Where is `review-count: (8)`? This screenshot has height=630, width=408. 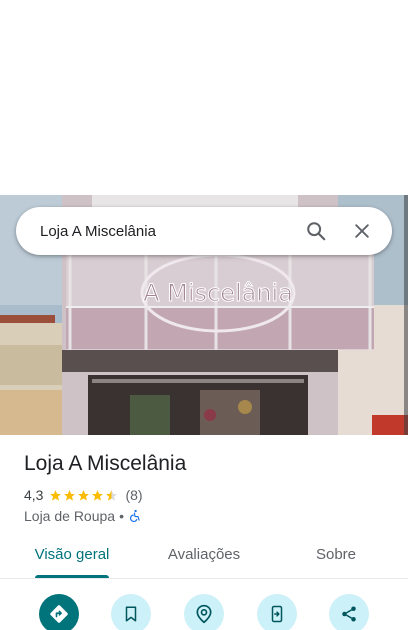
review-count: (8) is located at coordinates (133, 495).